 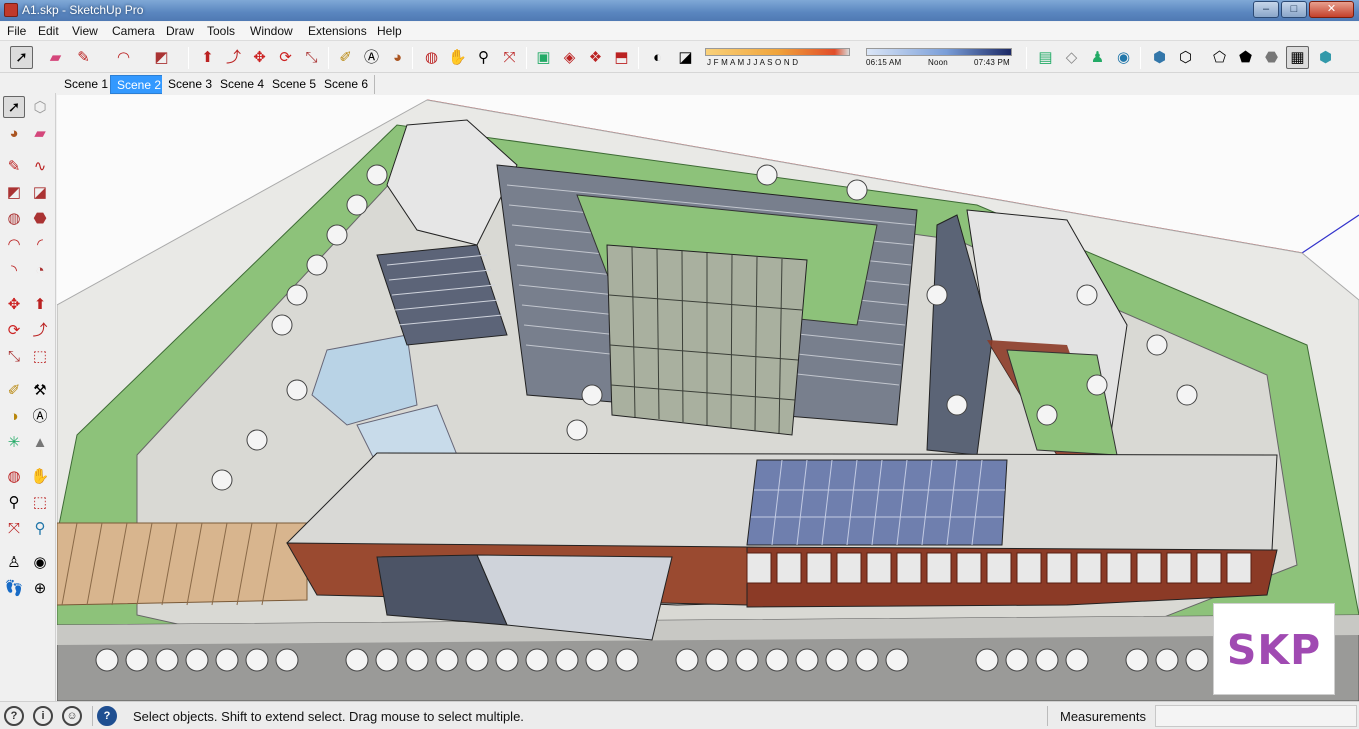 I want to click on menu-extensions: Extensions, so click(x=337, y=31).